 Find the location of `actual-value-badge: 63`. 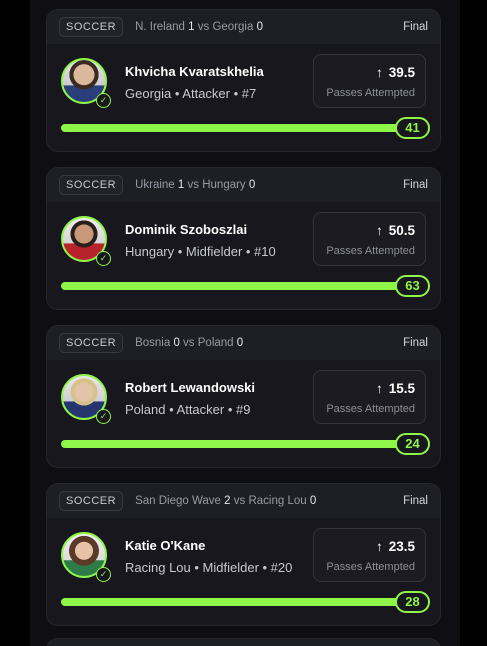

actual-value-badge: 63 is located at coordinates (412, 286).